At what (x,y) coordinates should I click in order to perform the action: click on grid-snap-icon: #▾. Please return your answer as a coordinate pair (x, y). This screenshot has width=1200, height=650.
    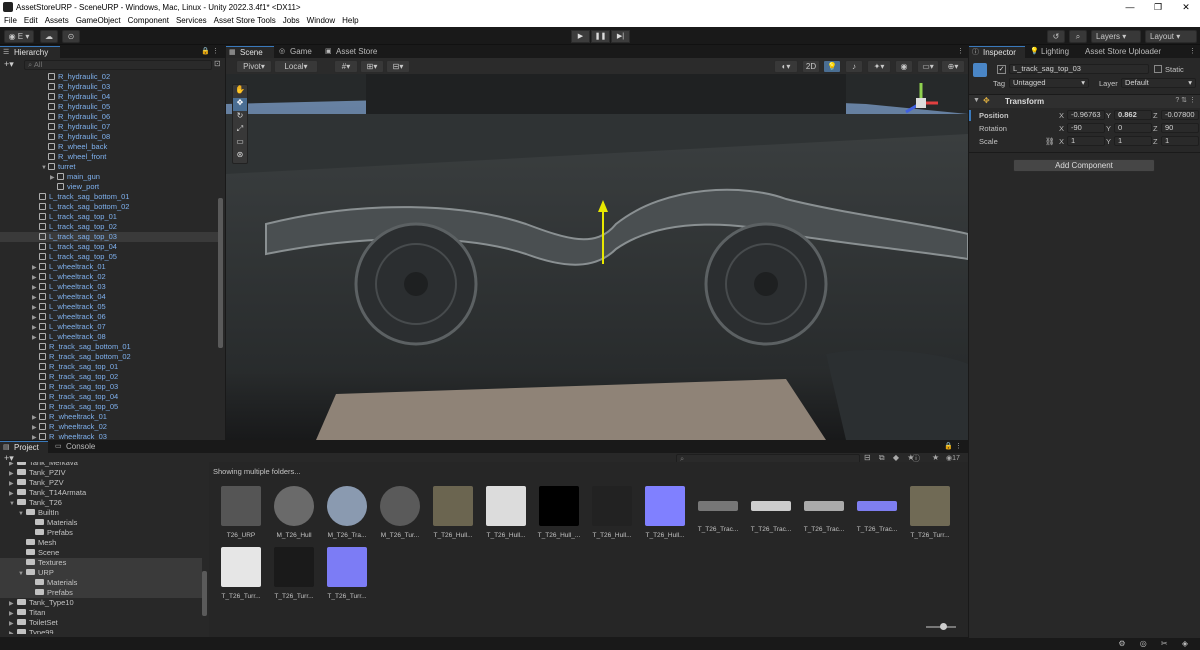
    Looking at the image, I should click on (346, 66).